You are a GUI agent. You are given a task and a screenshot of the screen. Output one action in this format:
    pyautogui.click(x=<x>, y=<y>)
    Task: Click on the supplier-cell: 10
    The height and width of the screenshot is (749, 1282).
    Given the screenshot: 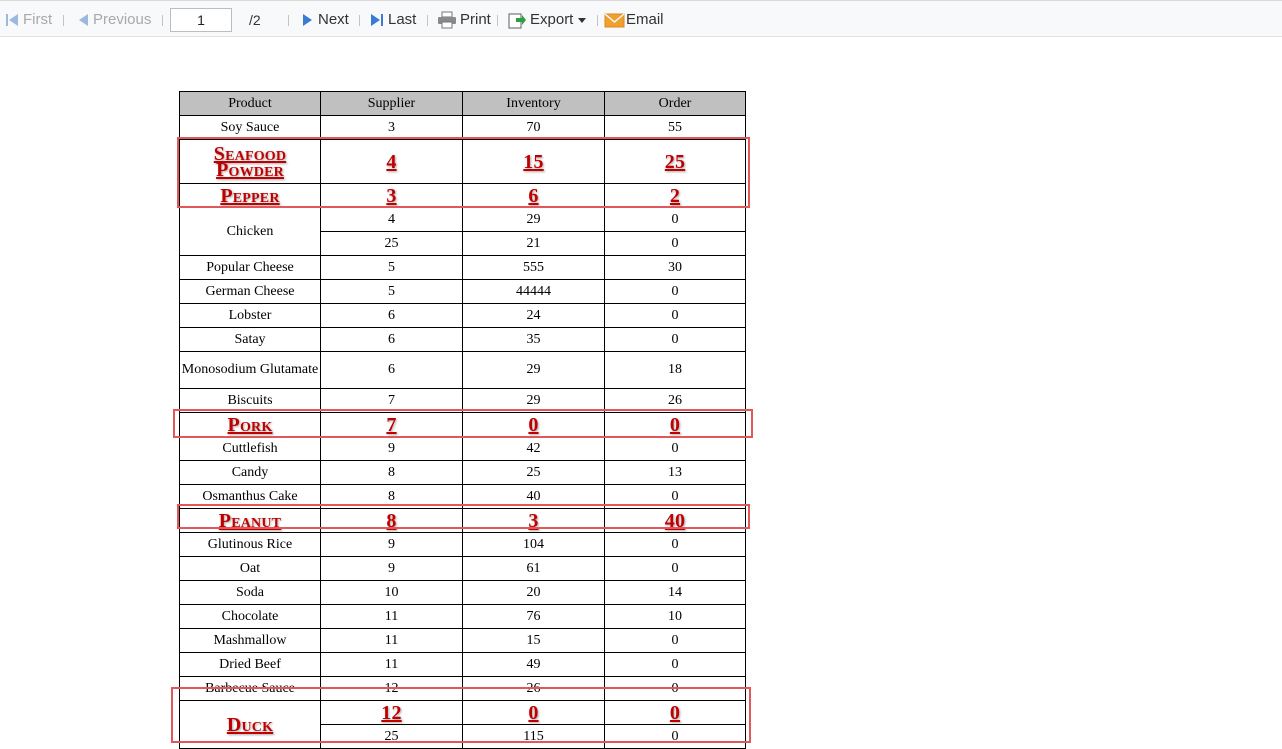 What is the action you would take?
    pyautogui.click(x=391, y=592)
    